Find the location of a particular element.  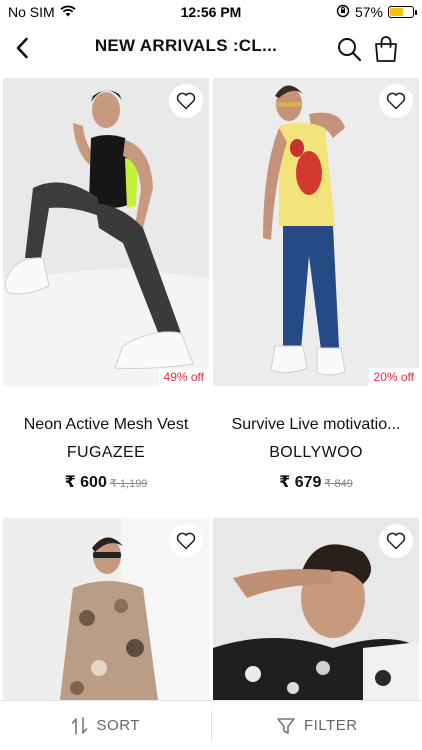

sort-button: SORT is located at coordinates (105, 725).